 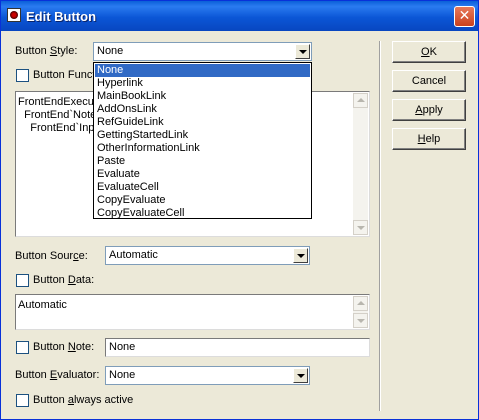 I want to click on apply-button: Apply, so click(x=429, y=110).